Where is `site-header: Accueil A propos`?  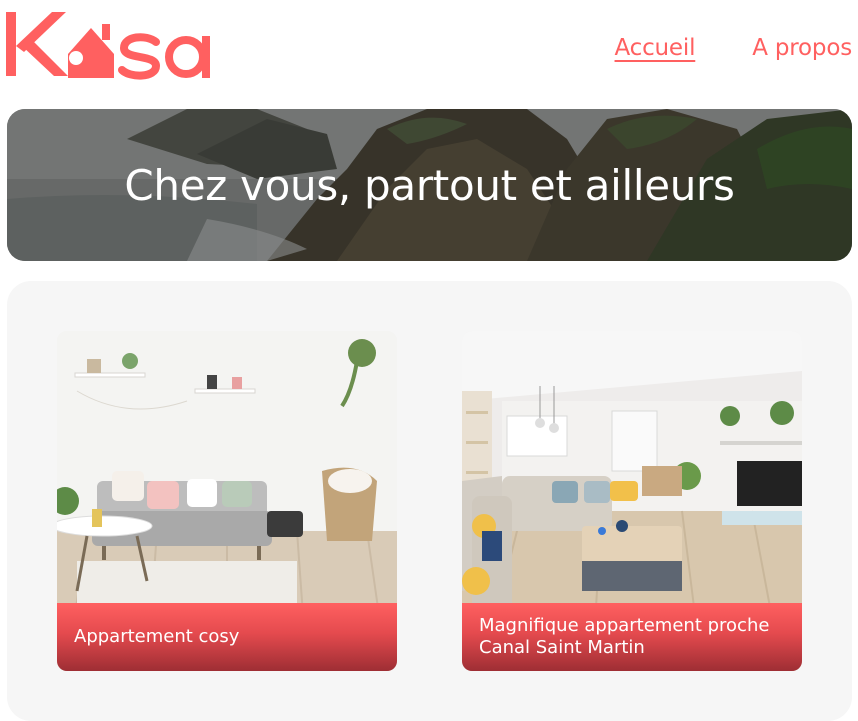 site-header: Accueil A propos is located at coordinates (429, 50).